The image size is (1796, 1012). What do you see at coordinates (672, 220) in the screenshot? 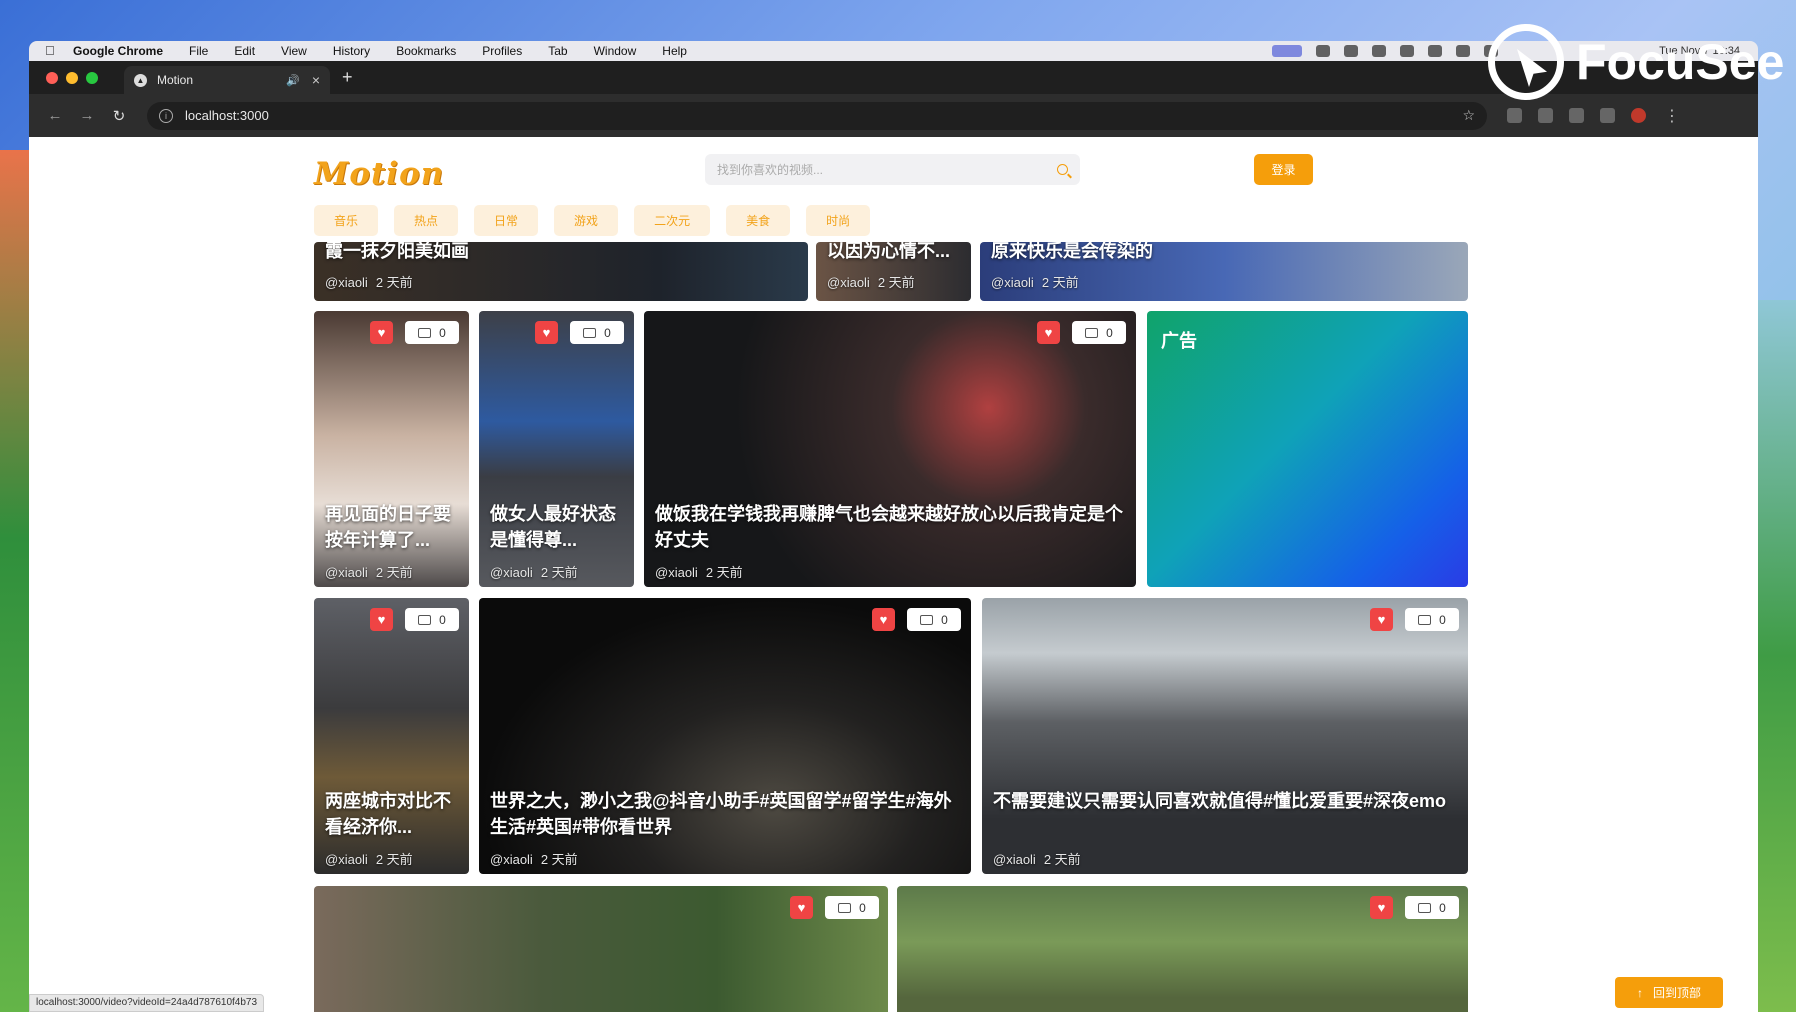
I see `category-anime: 二次元` at bounding box center [672, 220].